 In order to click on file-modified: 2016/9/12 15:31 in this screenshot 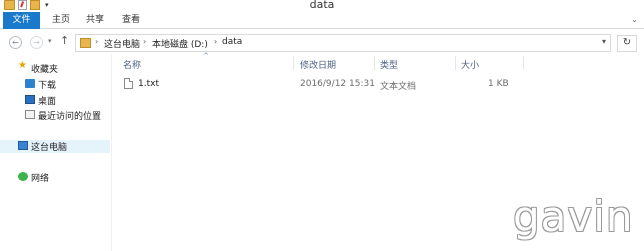, I will do `click(337, 84)`.